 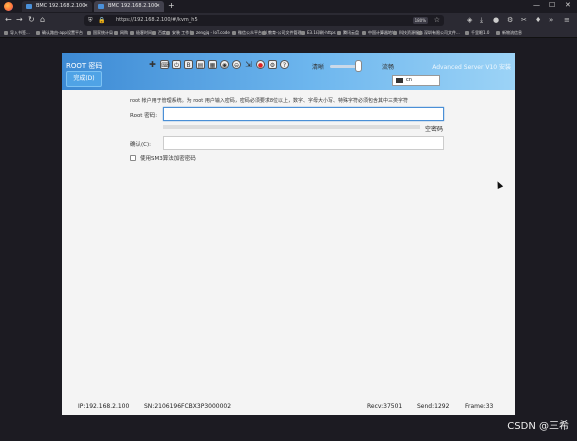 I want to click on extension-icon: ⚙, so click(x=510, y=20).